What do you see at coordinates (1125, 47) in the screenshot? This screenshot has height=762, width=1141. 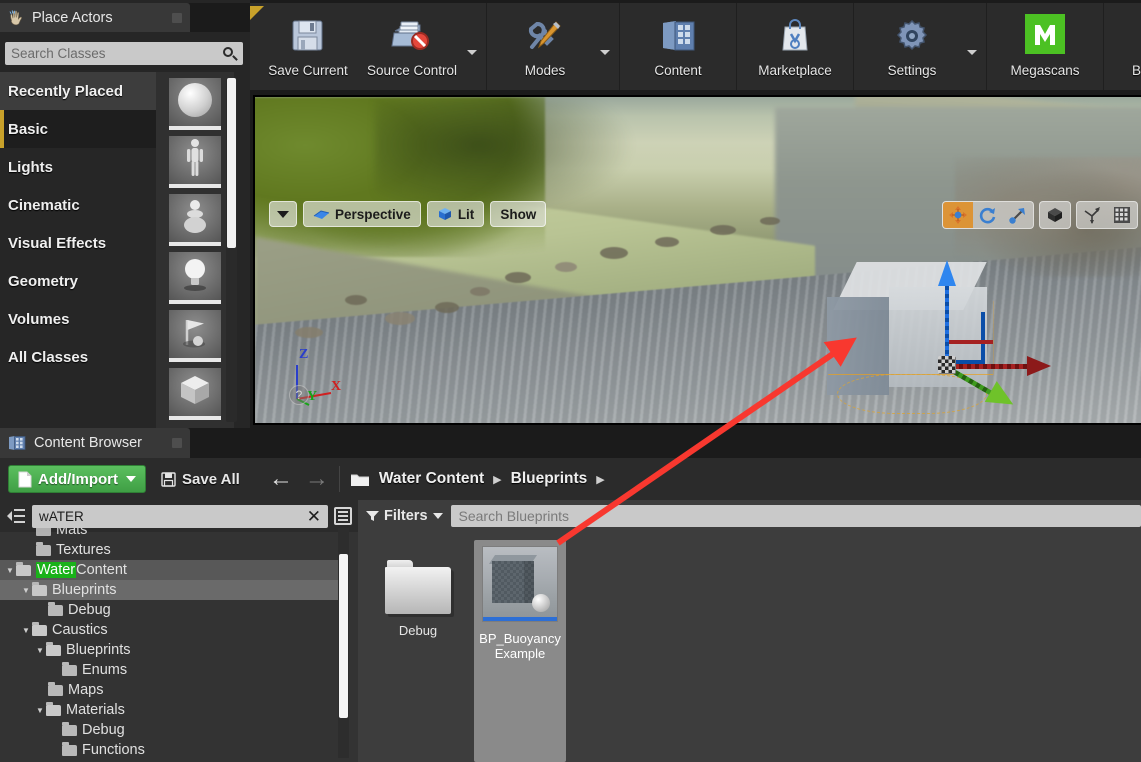 I see `blueprints-button: Blueprints` at bounding box center [1125, 47].